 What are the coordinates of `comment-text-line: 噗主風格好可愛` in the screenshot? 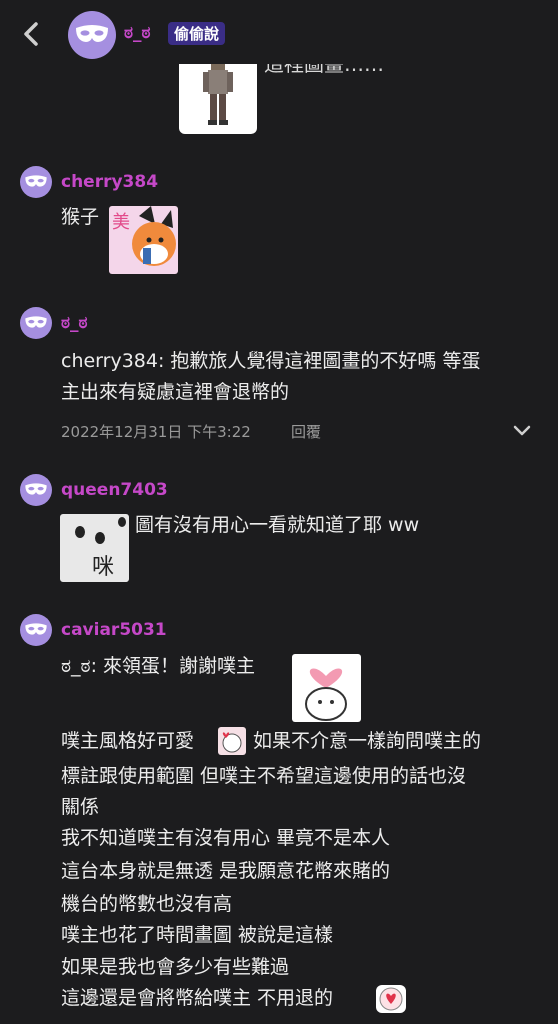 It's located at (128, 741).